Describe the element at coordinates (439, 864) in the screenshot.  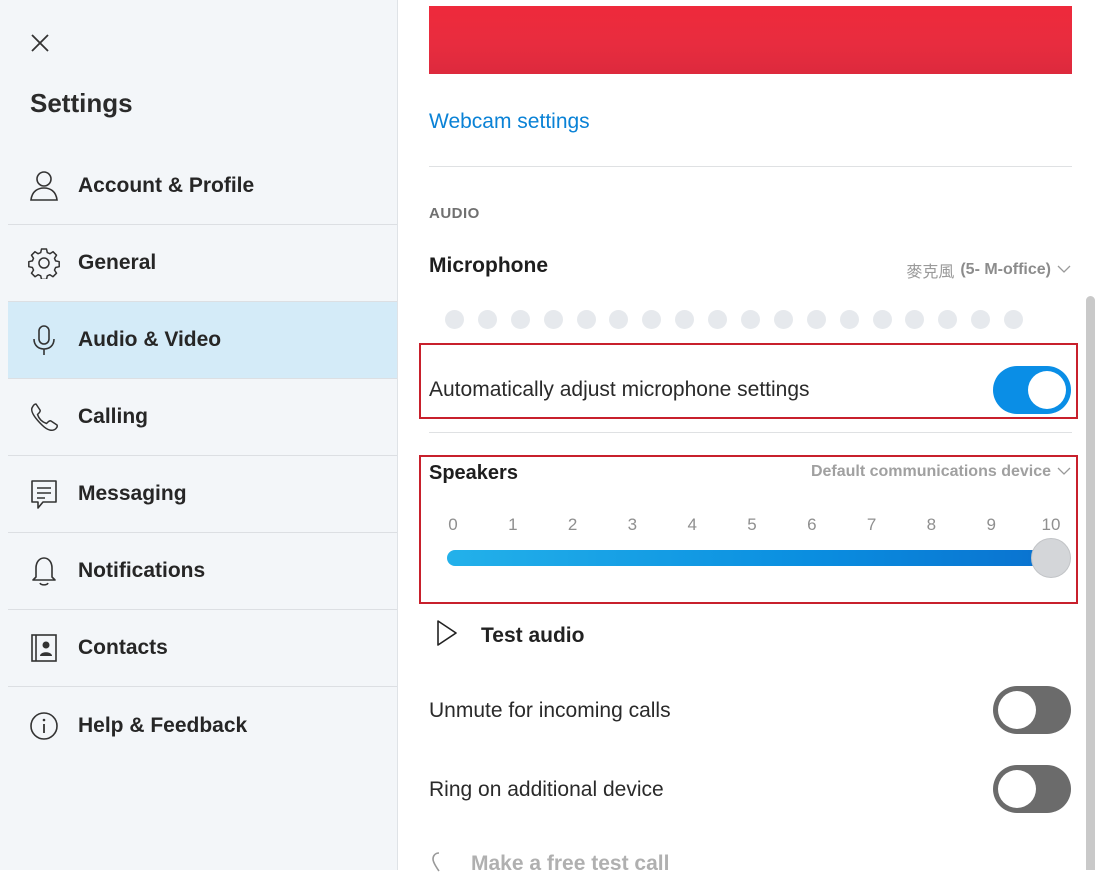
I see `phone-pin-icon` at that location.